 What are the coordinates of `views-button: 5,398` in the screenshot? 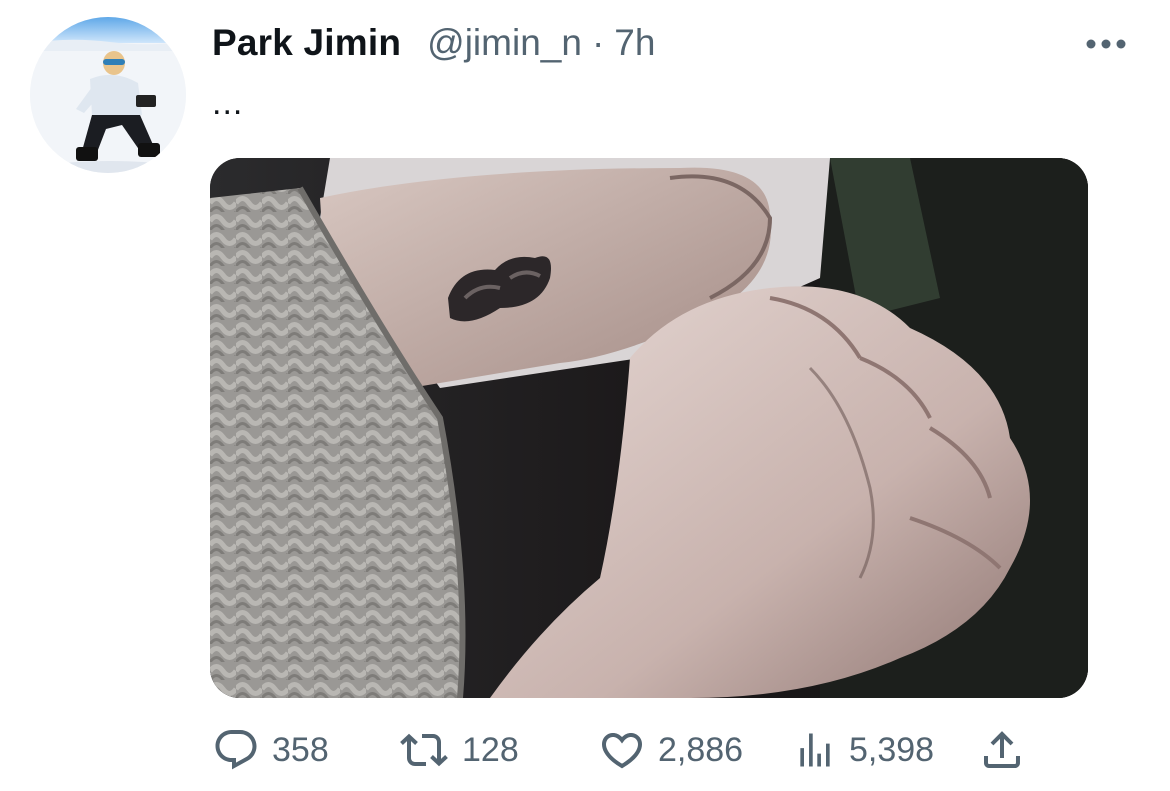 It's located at (863, 750).